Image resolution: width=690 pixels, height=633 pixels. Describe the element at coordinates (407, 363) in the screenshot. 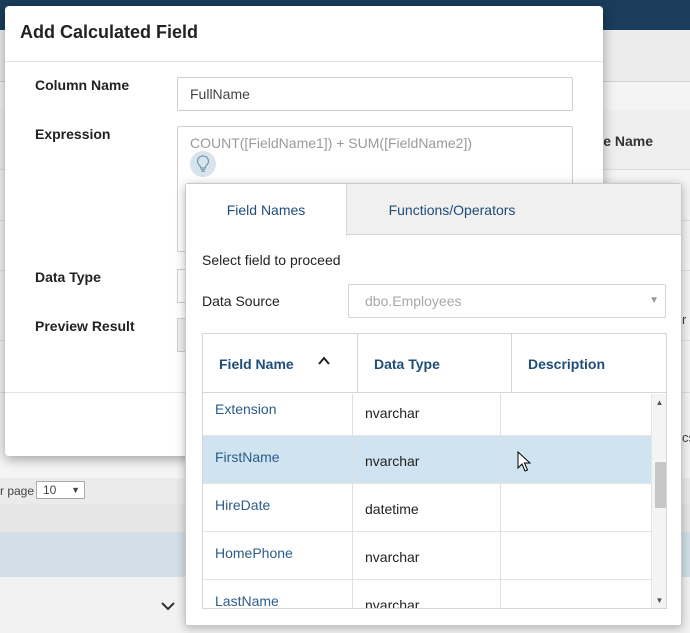

I see `column-header-label: Data Type` at that location.